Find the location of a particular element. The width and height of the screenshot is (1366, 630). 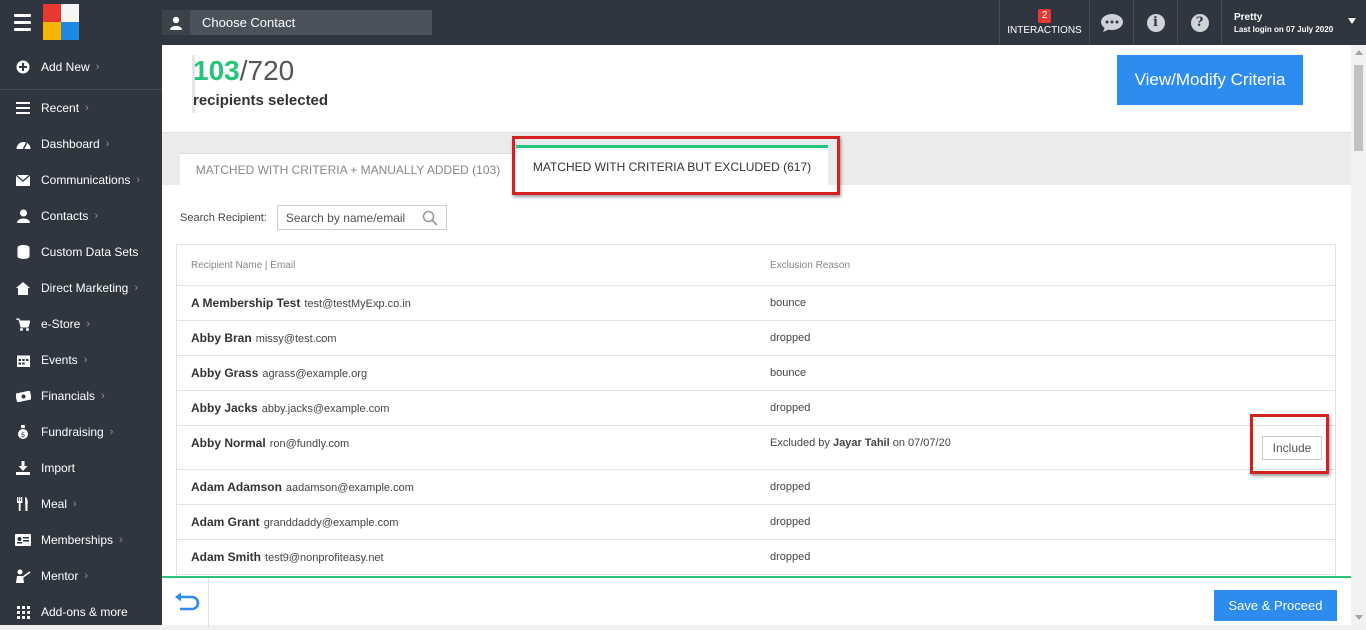

view-modify-criteria-button: View/Modify Criteria is located at coordinates (1210, 80).